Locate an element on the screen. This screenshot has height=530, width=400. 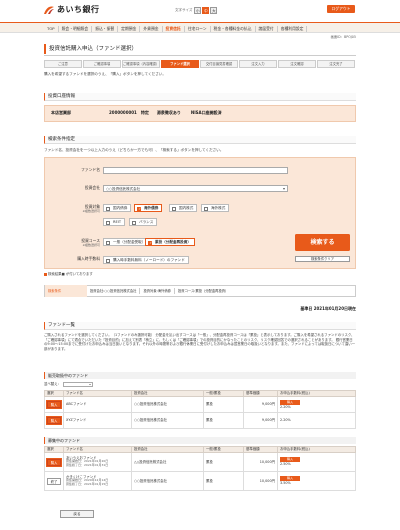
fund-name-input is located at coordinates (195, 170).